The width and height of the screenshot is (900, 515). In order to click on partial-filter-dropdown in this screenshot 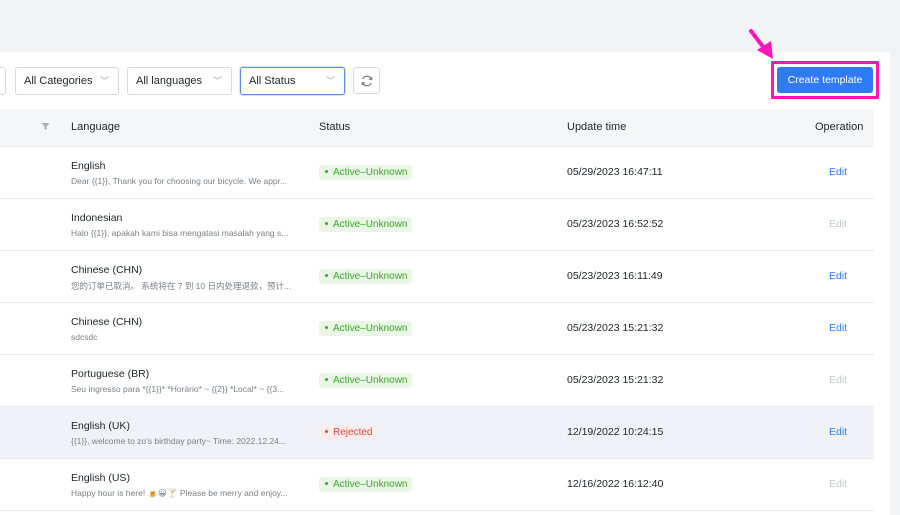, I will do `click(3, 81)`.